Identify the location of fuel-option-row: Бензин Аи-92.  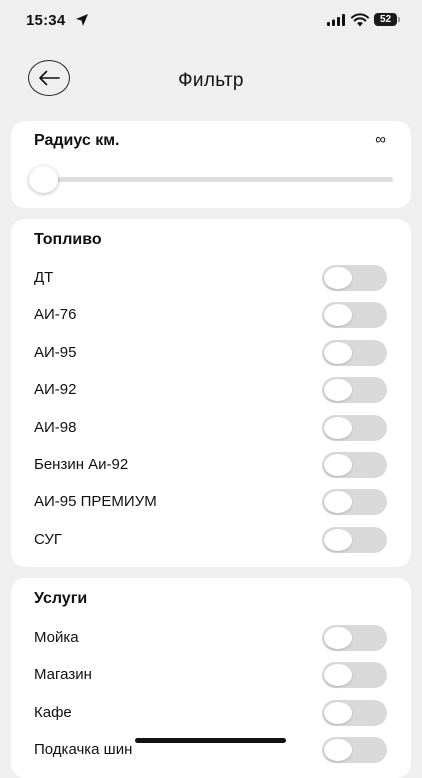
(211, 464).